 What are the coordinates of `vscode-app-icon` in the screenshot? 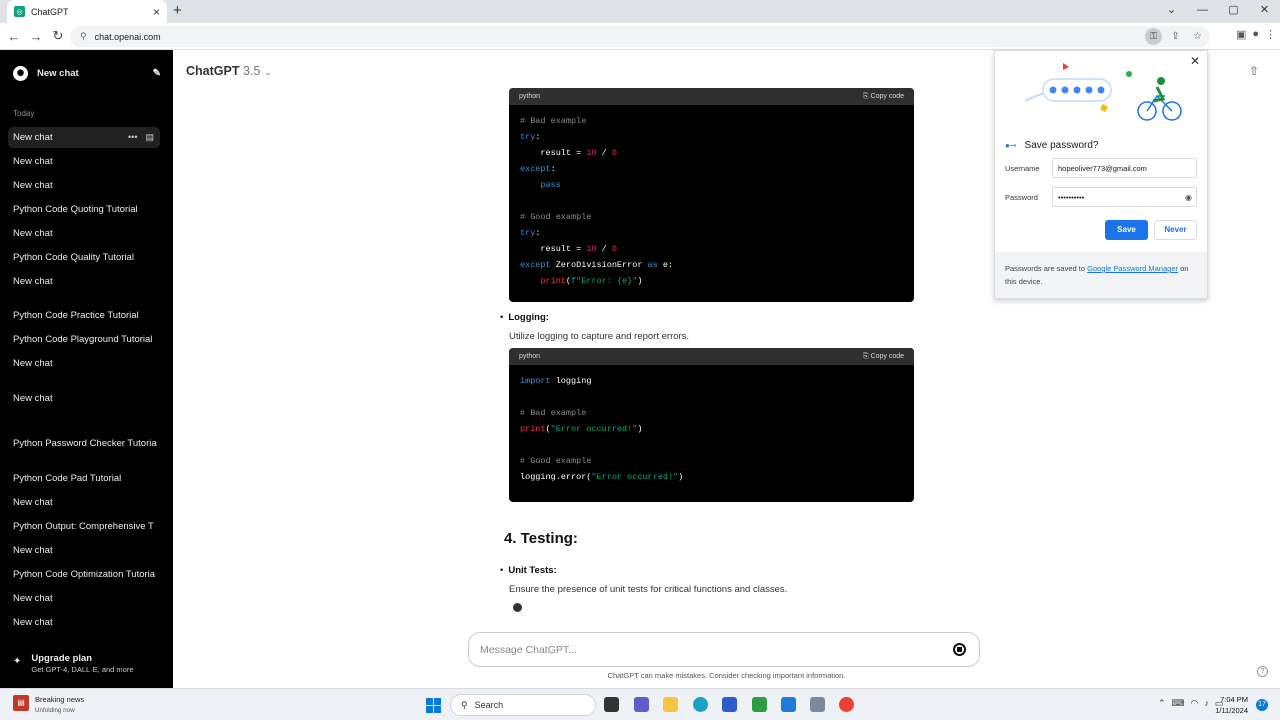 It's located at (788, 704).